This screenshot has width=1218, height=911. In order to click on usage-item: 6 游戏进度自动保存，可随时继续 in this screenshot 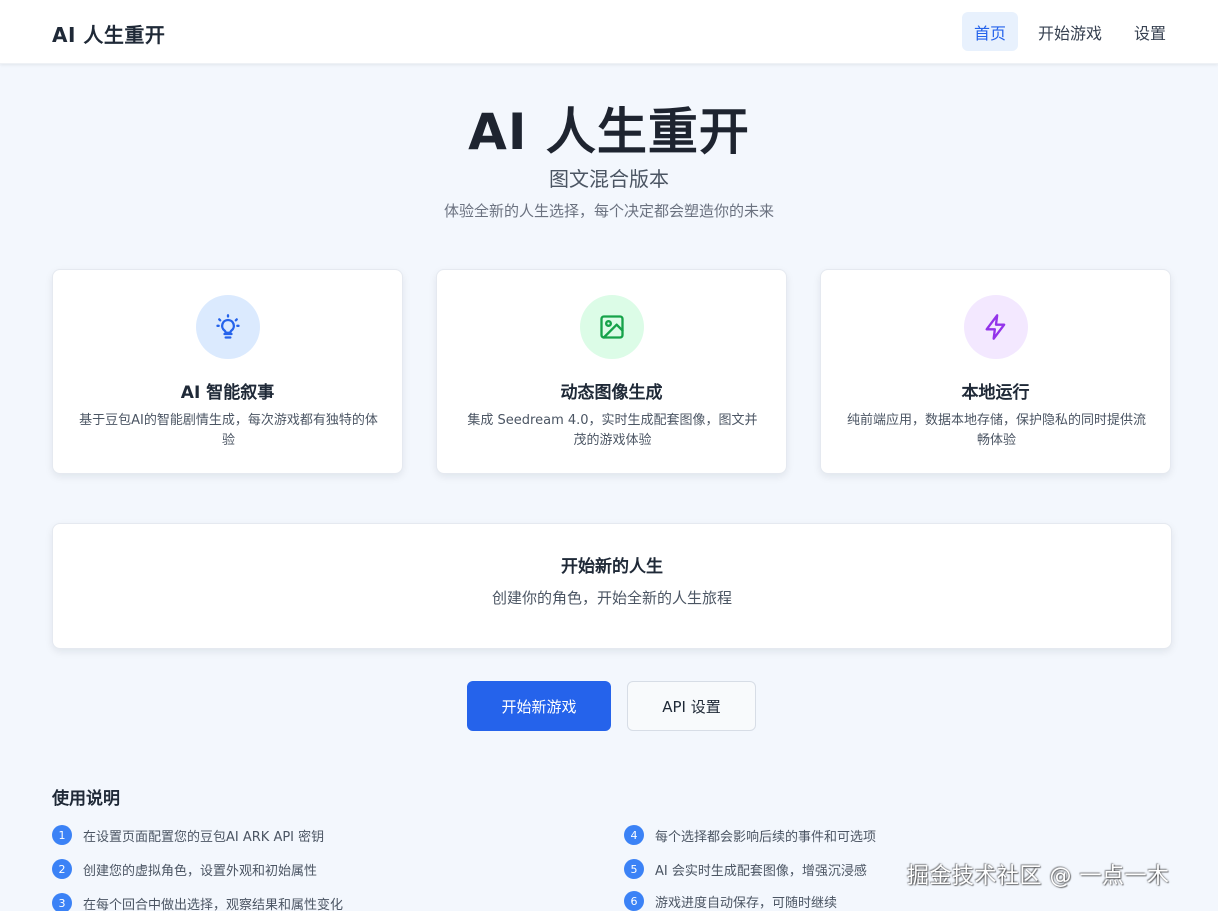, I will do `click(730, 901)`.